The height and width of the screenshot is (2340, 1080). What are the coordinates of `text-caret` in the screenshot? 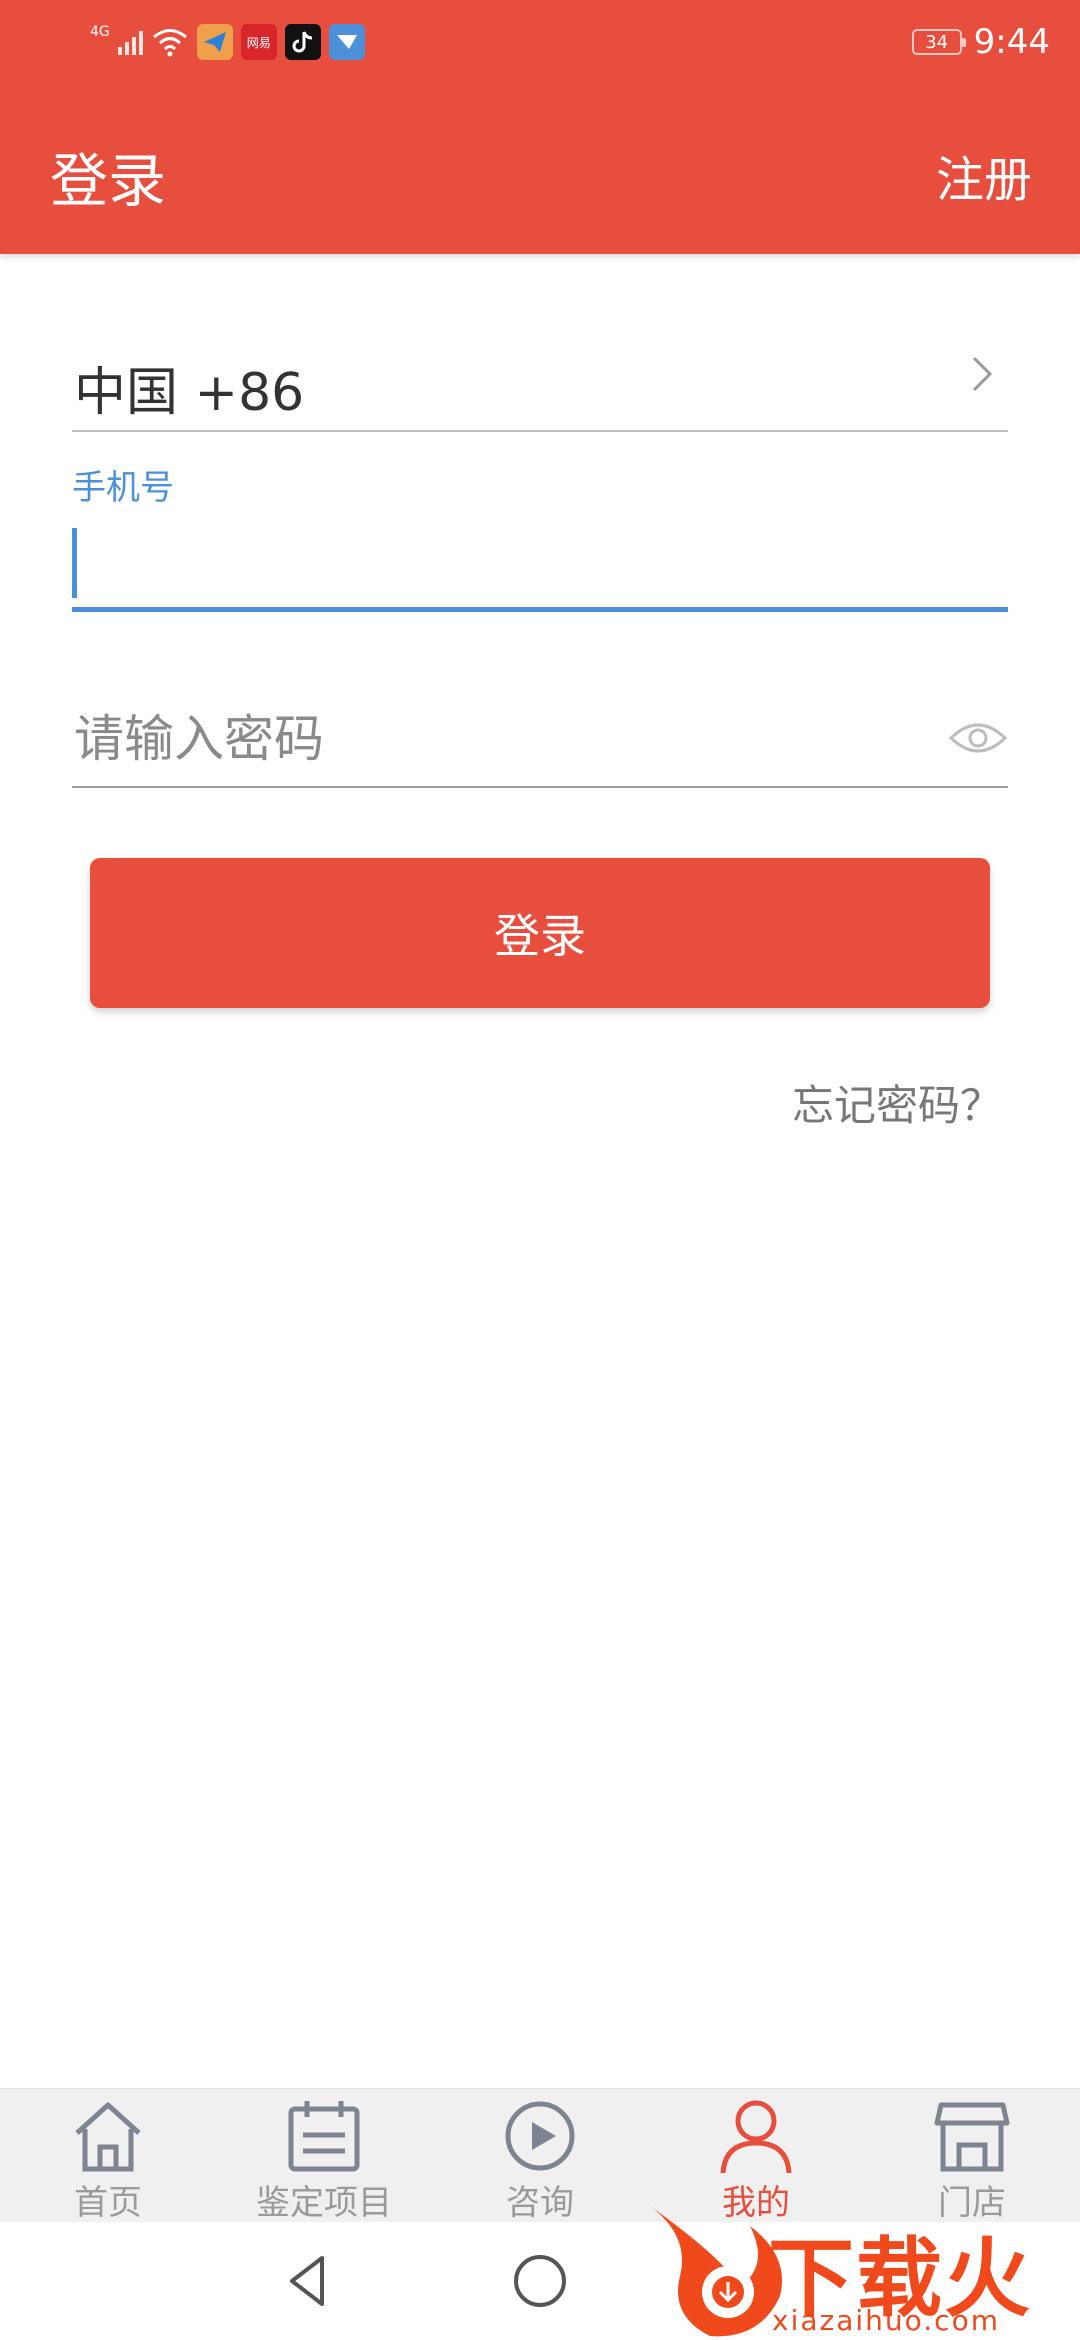 It's located at (74, 563).